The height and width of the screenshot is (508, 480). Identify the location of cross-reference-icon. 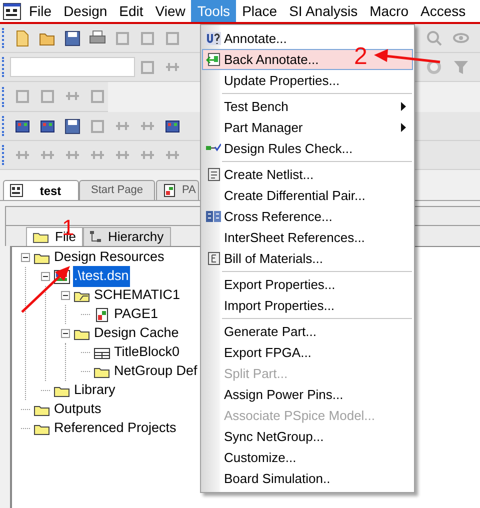
(213, 216).